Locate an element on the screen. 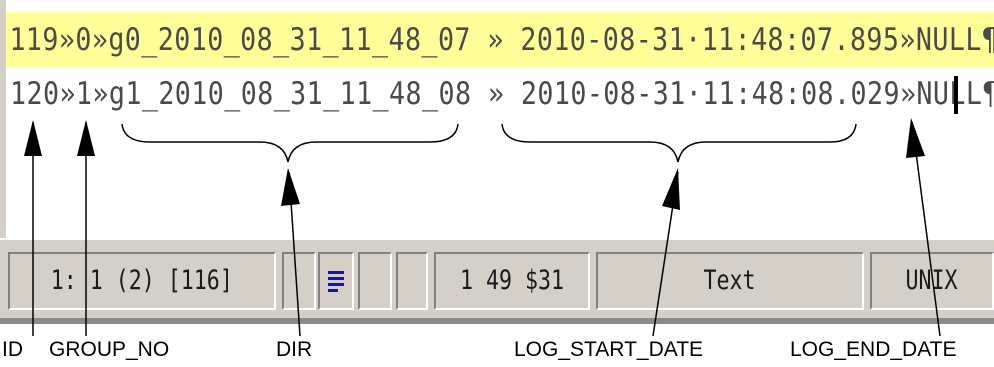 The width and height of the screenshot is (994, 367). text-cursor is located at coordinates (956, 95).